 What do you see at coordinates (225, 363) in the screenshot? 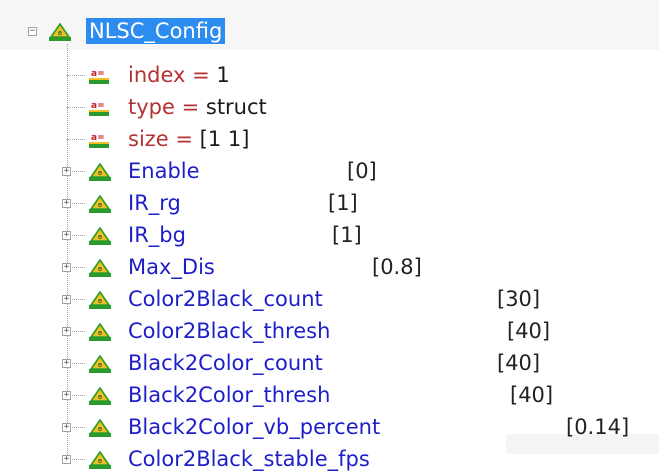
I see `struct-node-label: Black2Color_count` at bounding box center [225, 363].